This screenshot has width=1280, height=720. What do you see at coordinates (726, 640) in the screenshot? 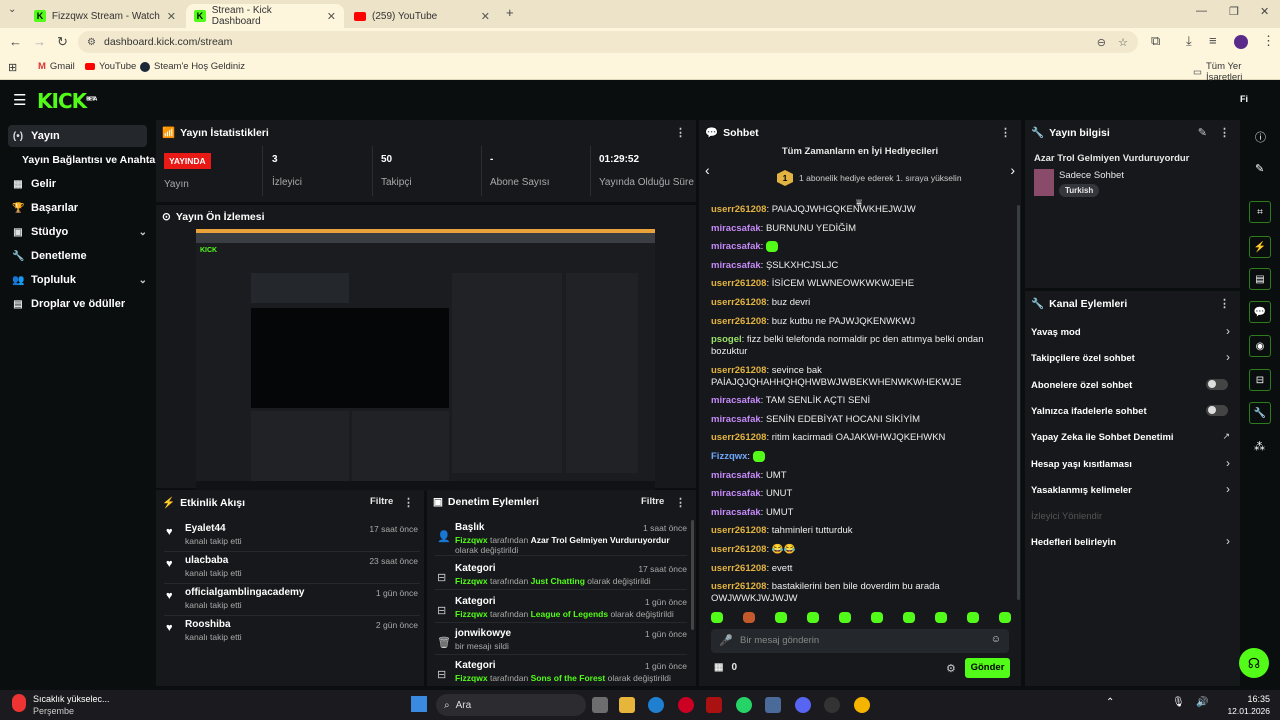
I see `mic-icon: 🎤` at bounding box center [726, 640].